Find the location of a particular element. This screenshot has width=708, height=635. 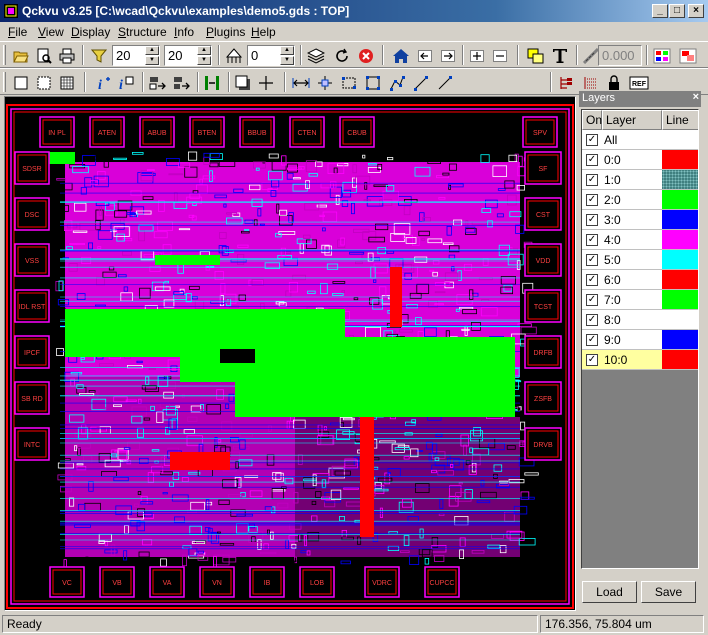

close-button: × is located at coordinates (696, 11).